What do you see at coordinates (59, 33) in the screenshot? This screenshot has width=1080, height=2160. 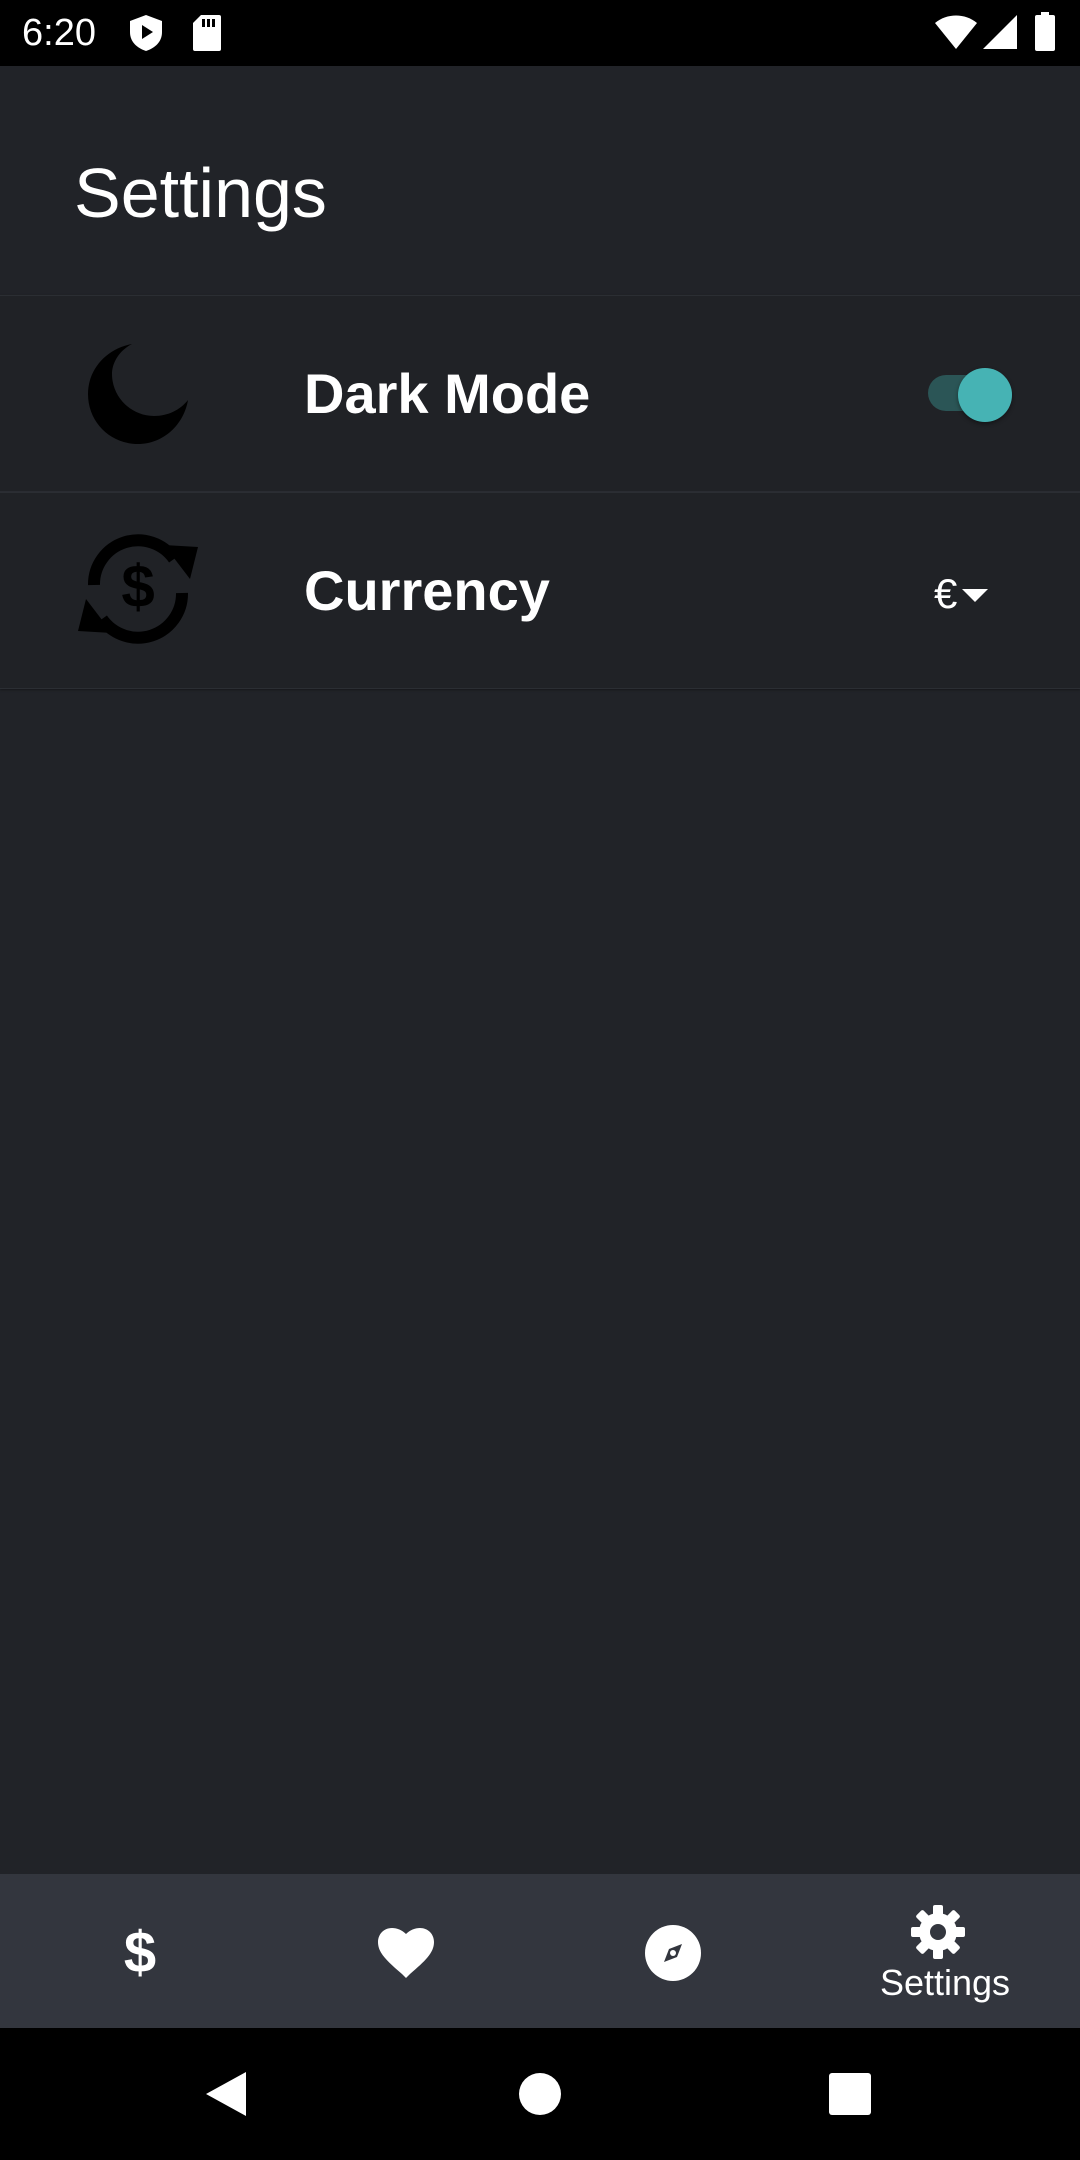 I see `status-time: 6:20` at bounding box center [59, 33].